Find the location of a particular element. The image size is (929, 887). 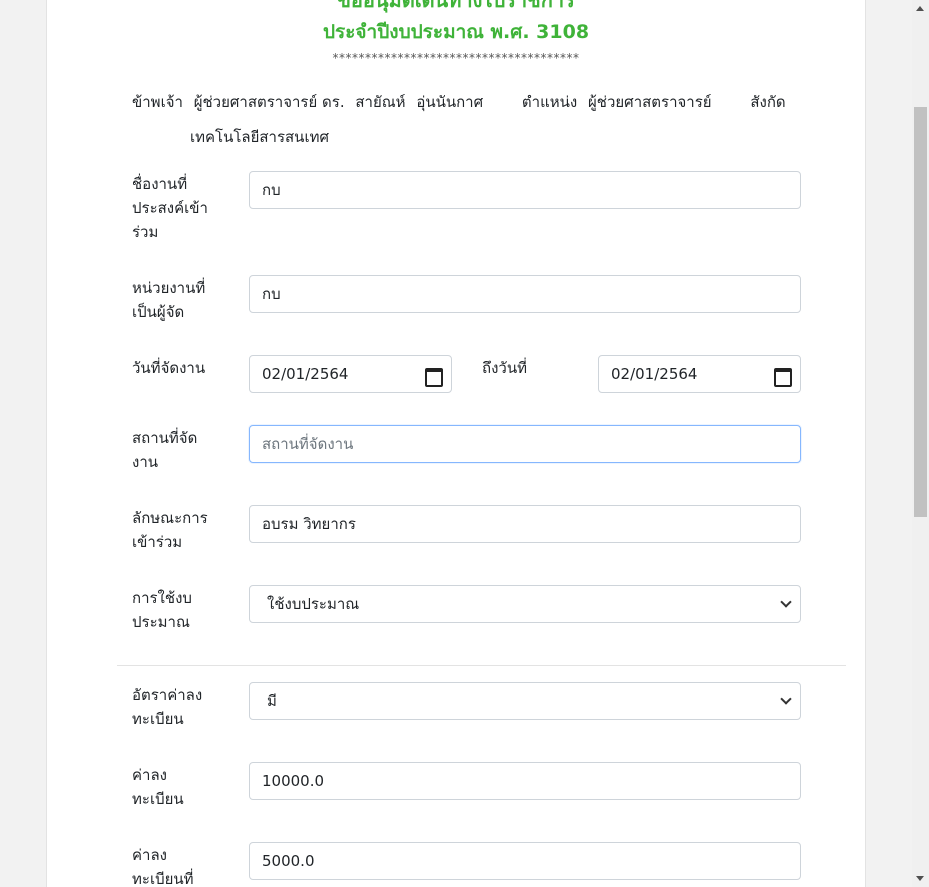

participation-label-line1: ลักษณะการ is located at coordinates (170, 518).